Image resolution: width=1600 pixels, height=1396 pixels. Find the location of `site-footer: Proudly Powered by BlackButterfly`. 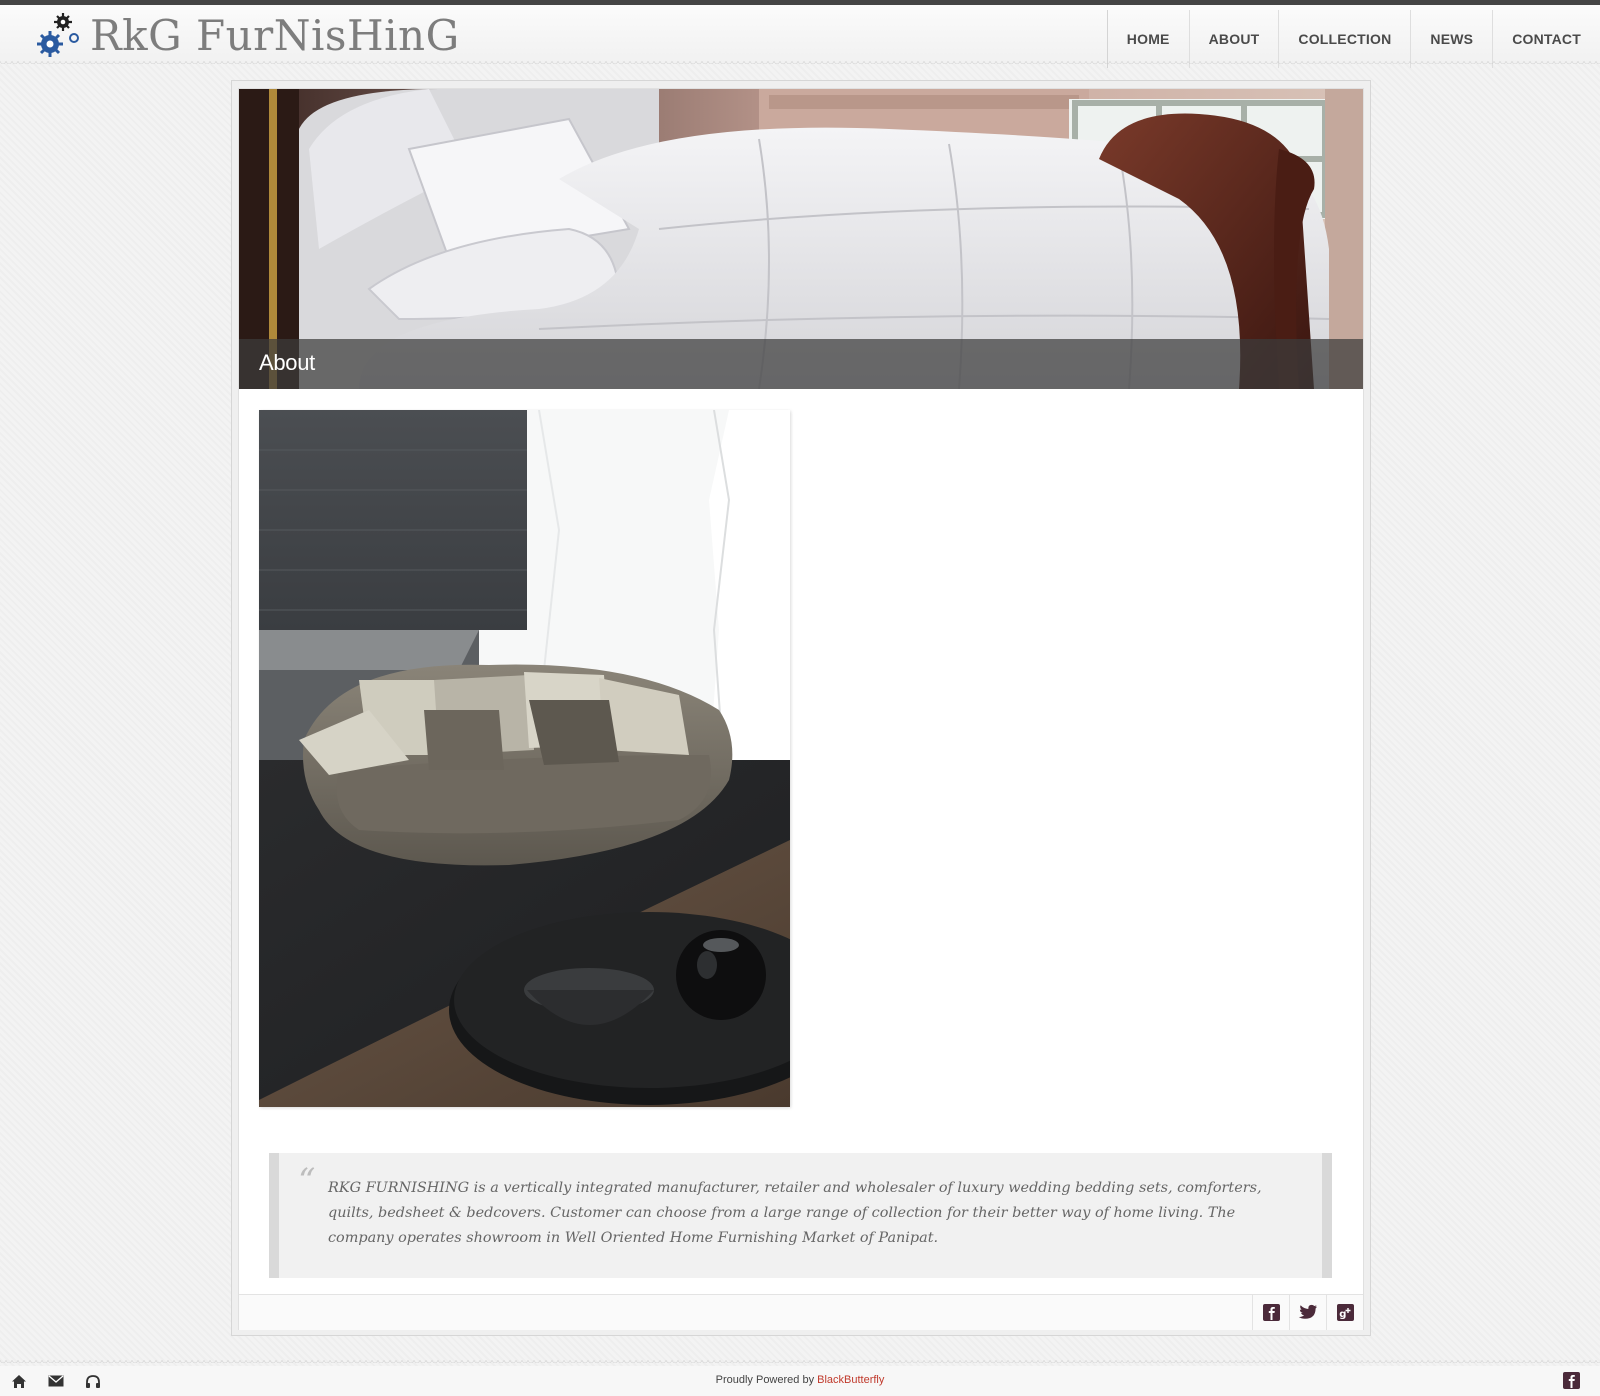

site-footer: Proudly Powered by BlackButterfly is located at coordinates (800, 1381).